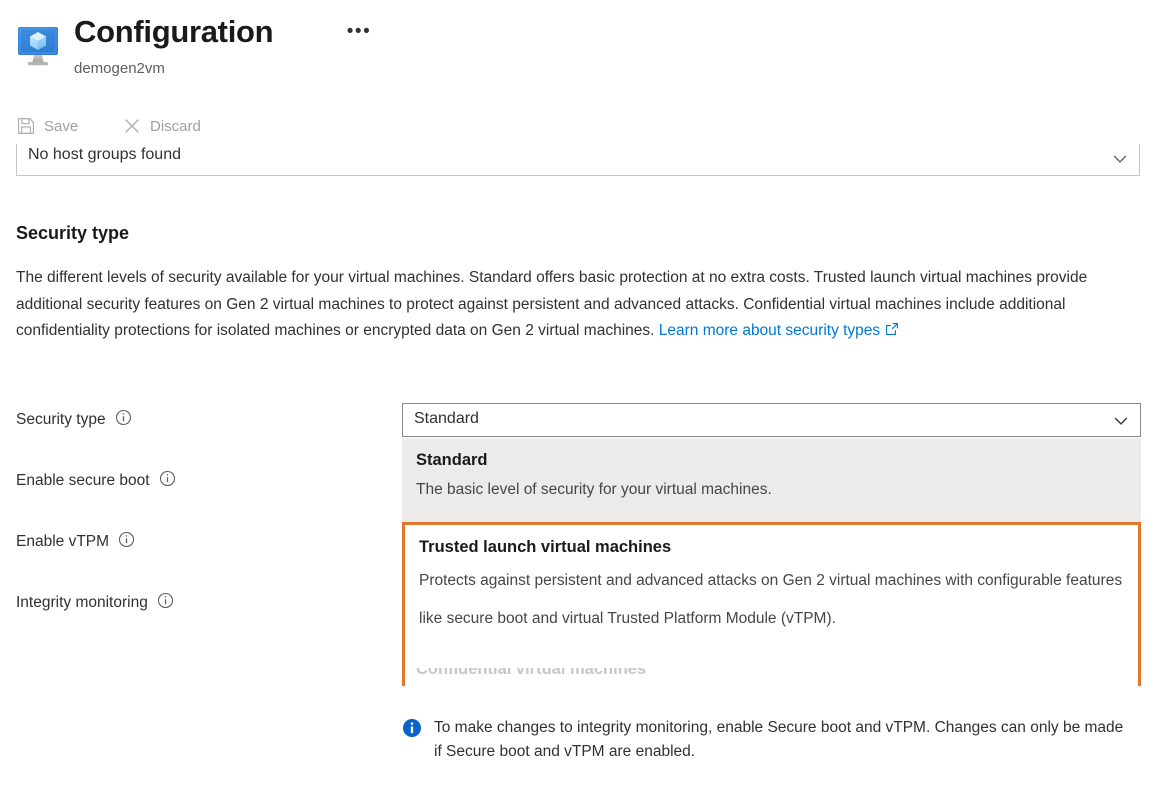 The height and width of the screenshot is (787, 1171). What do you see at coordinates (585, 50) in the screenshot?
I see `page-header: Configuration ••• demogen2vm` at bounding box center [585, 50].